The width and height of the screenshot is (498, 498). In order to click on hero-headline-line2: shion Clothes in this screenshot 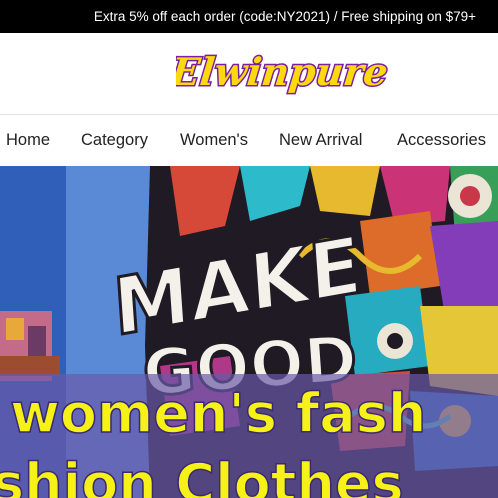, I will do `click(202, 475)`.